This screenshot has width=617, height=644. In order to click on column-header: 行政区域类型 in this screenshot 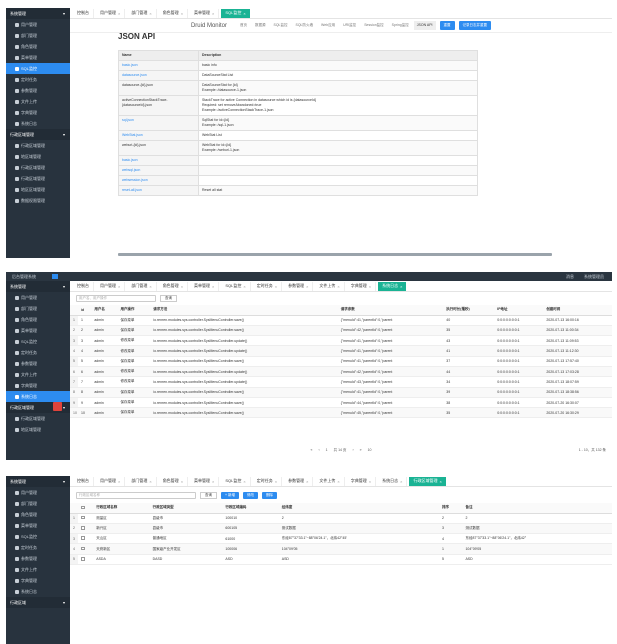, I will do `click(186, 508)`.